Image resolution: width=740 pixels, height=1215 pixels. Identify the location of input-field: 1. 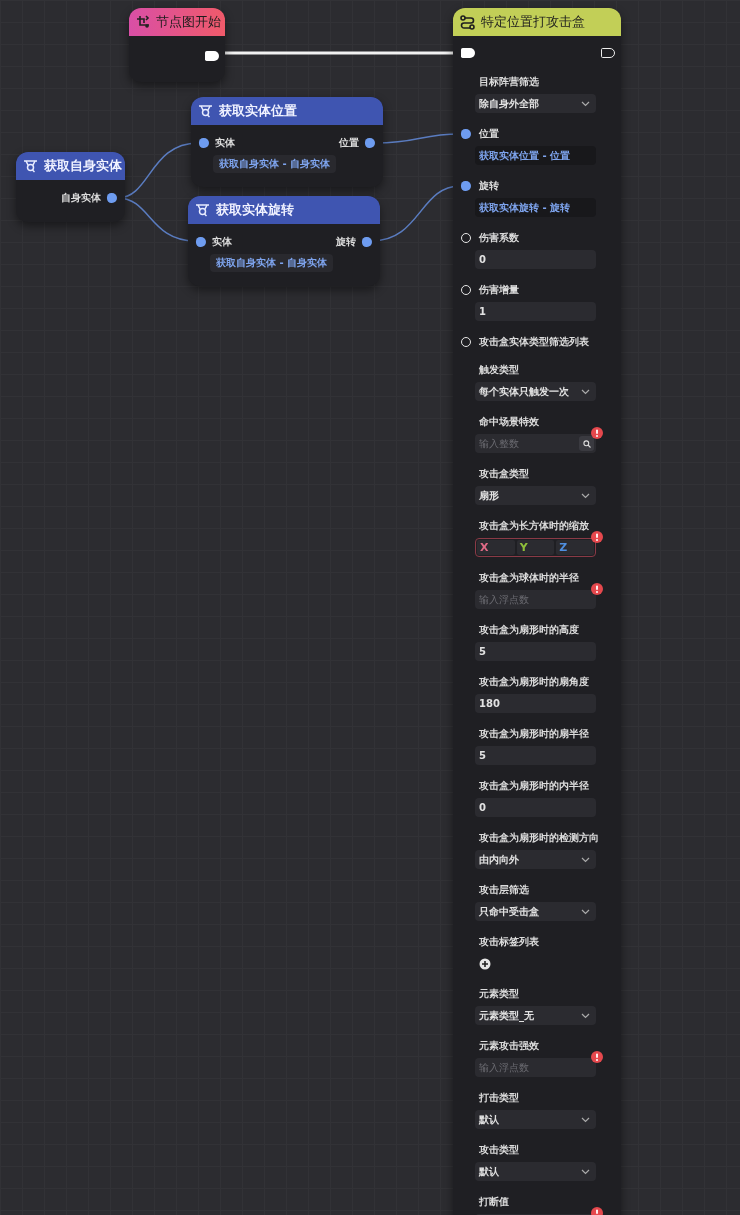
(535, 311).